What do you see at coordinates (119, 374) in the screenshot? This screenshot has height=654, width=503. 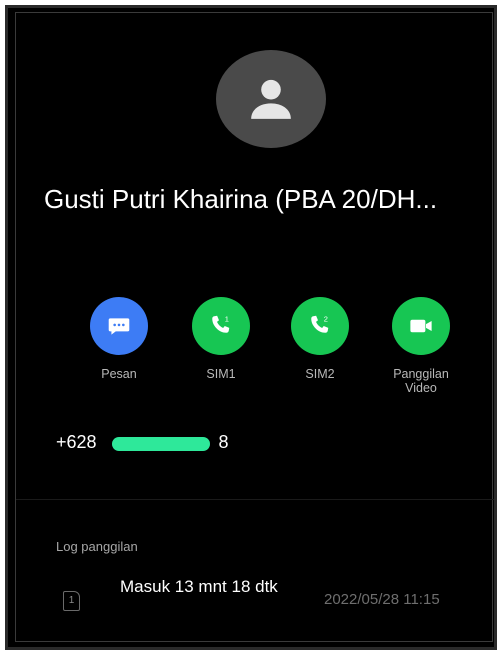 I see `message-label: Pesan` at bounding box center [119, 374].